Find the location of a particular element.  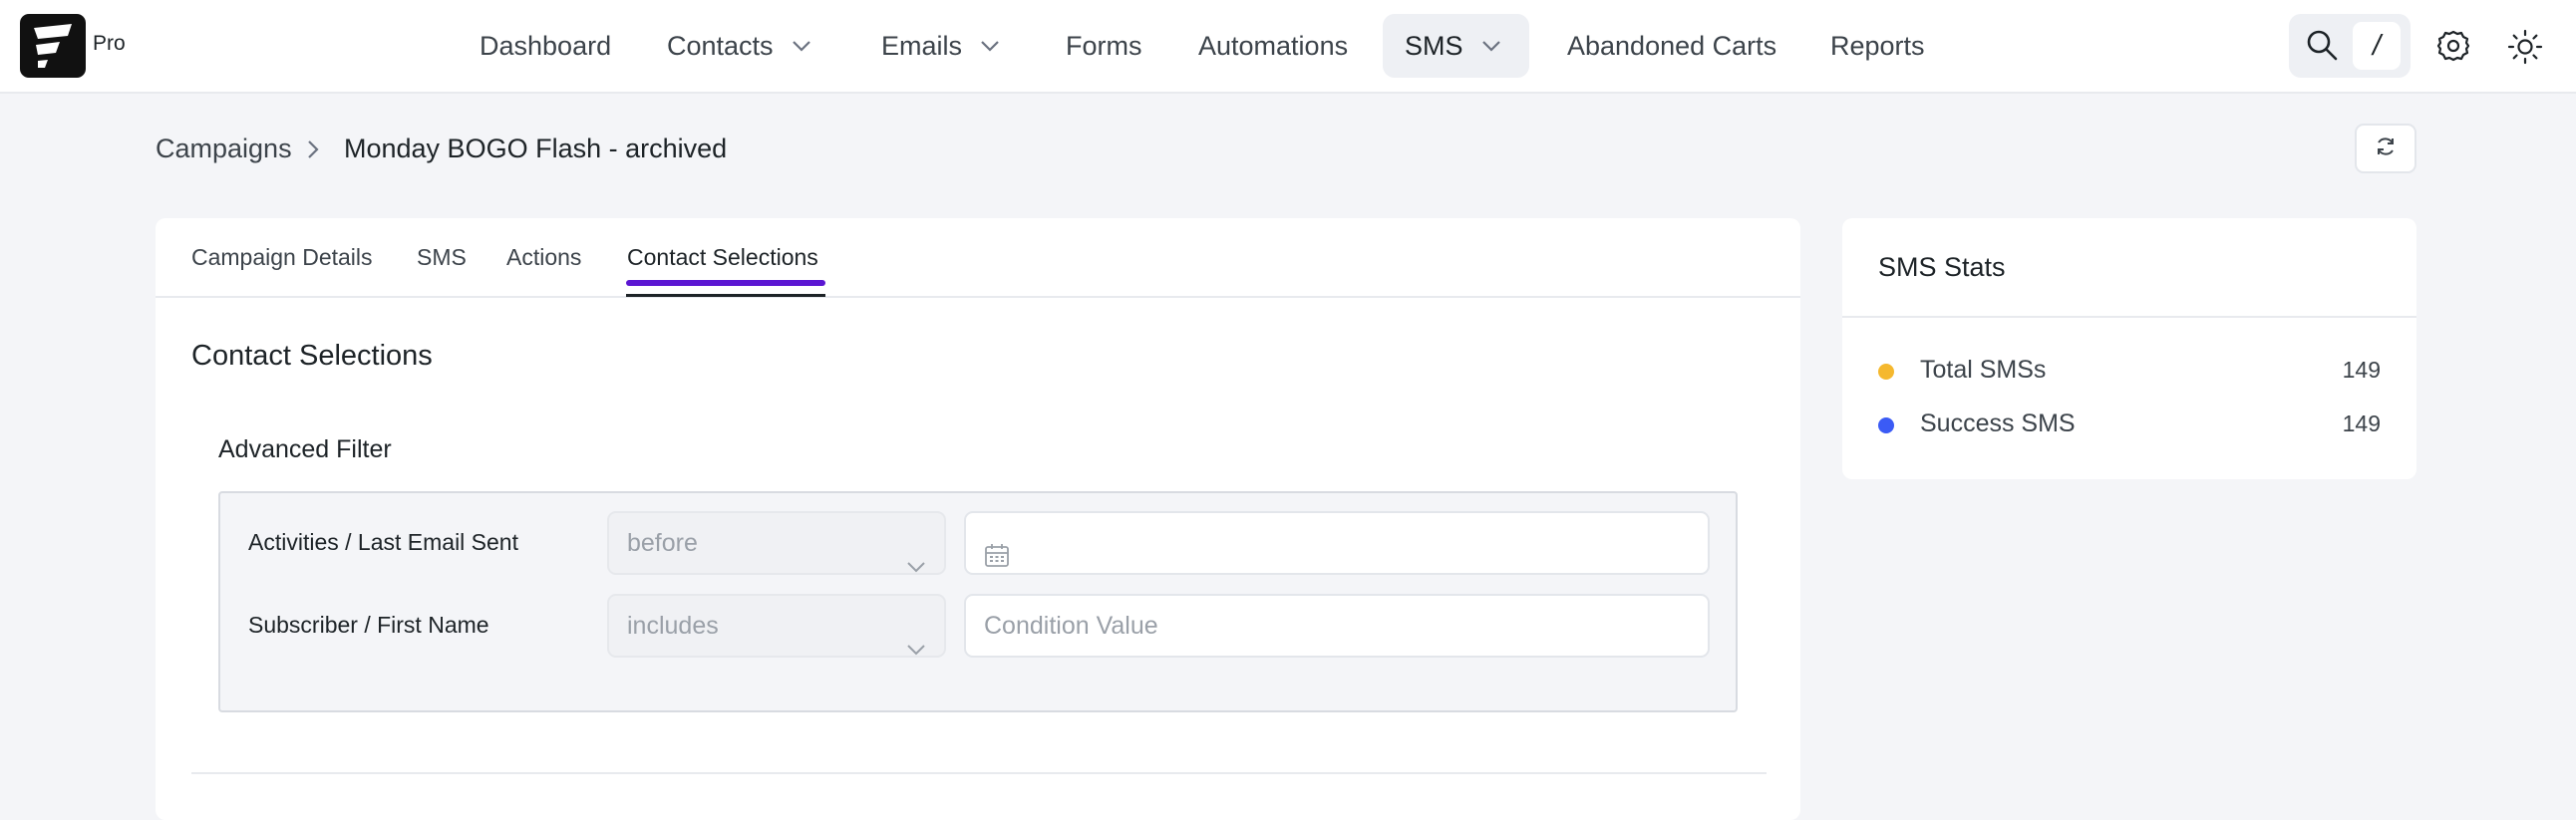

calendar-icon is located at coordinates (997, 561).